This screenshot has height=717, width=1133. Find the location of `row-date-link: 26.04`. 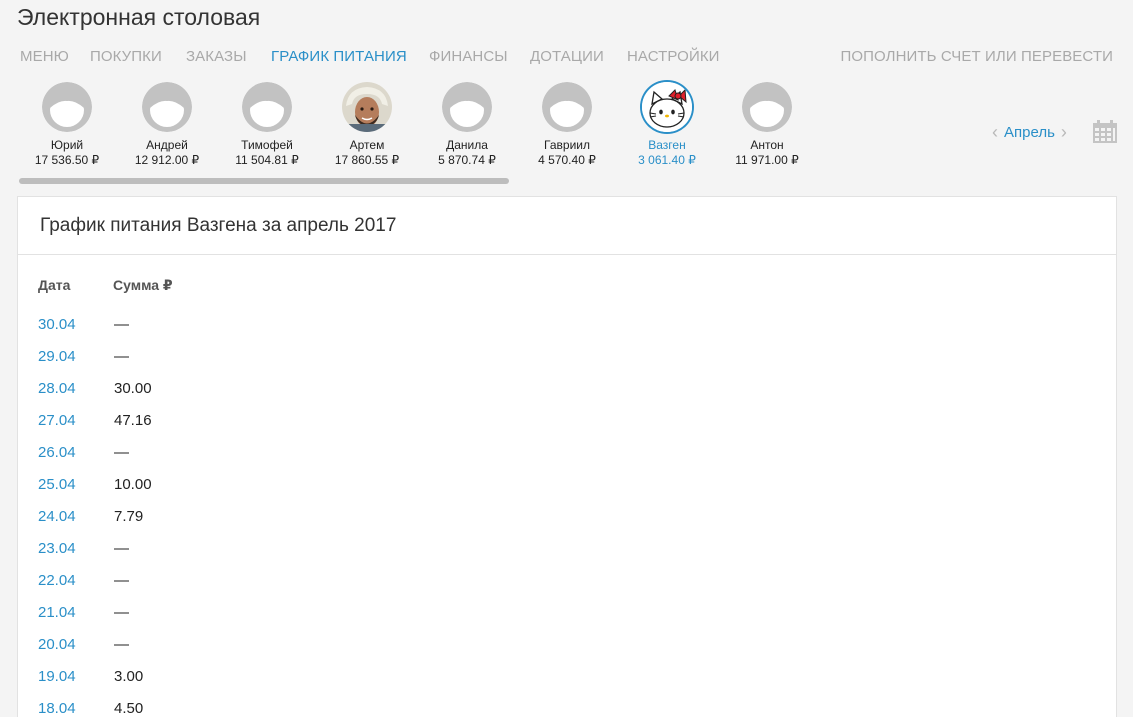

row-date-link: 26.04 is located at coordinates (57, 452).